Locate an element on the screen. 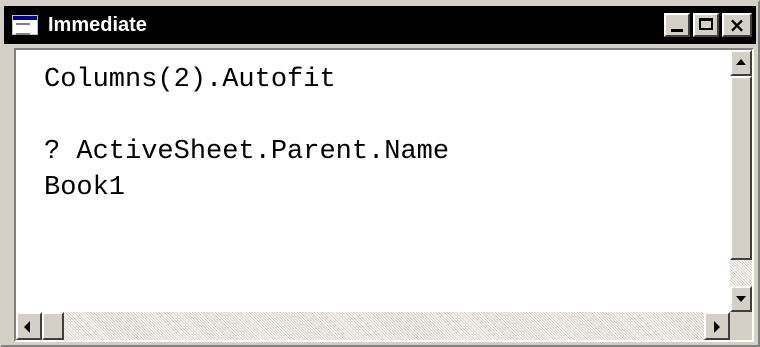  arrow-up-icon is located at coordinates (741, 62).